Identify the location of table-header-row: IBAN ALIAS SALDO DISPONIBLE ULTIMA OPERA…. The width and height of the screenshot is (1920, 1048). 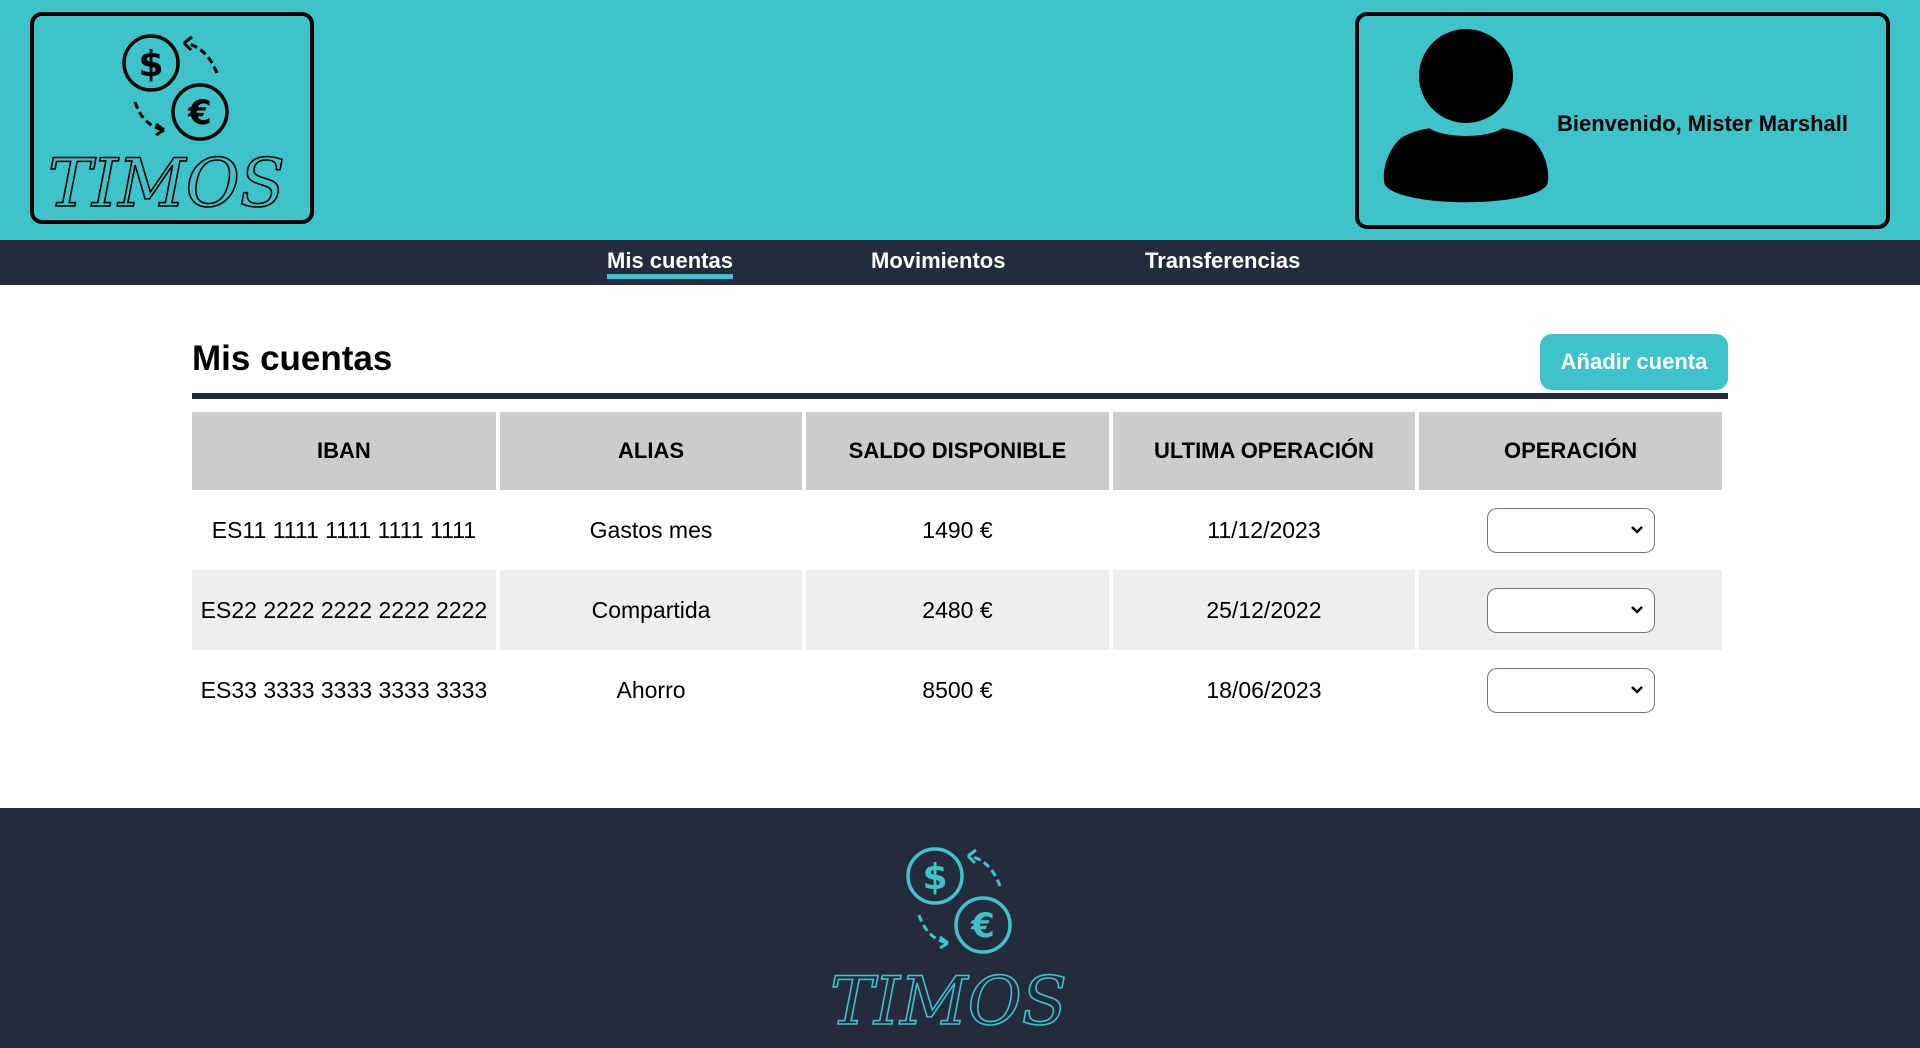
(957, 451).